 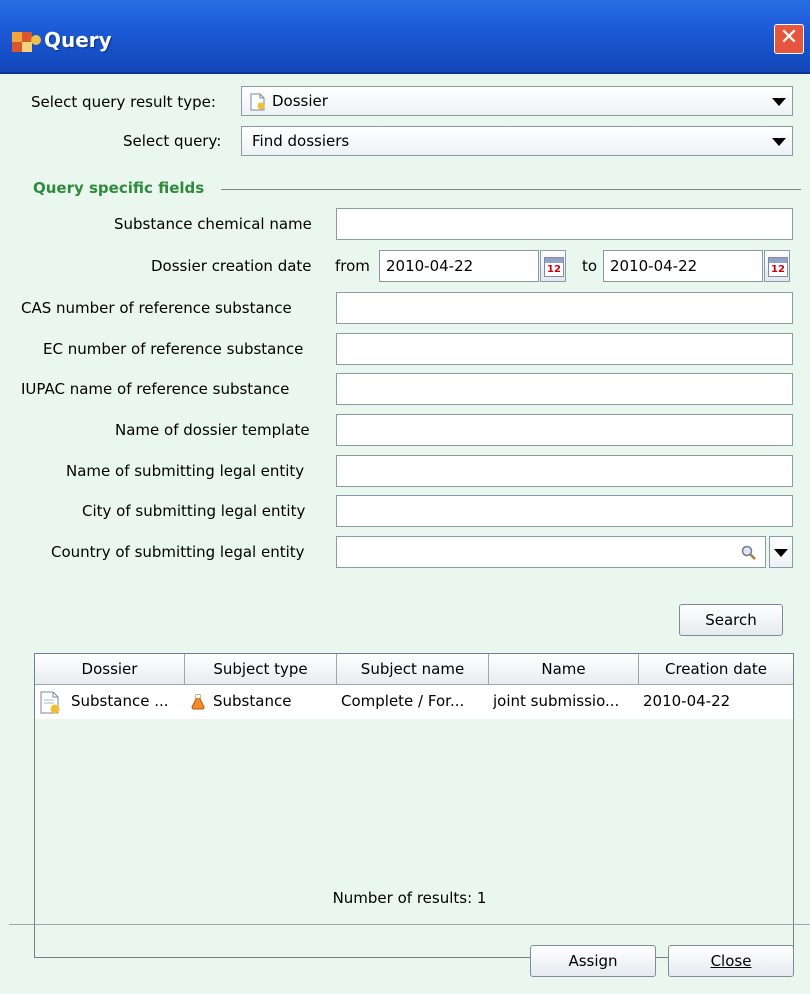 What do you see at coordinates (173, 349) in the screenshot?
I see `ec-number-label: EC number of reference substance` at bounding box center [173, 349].